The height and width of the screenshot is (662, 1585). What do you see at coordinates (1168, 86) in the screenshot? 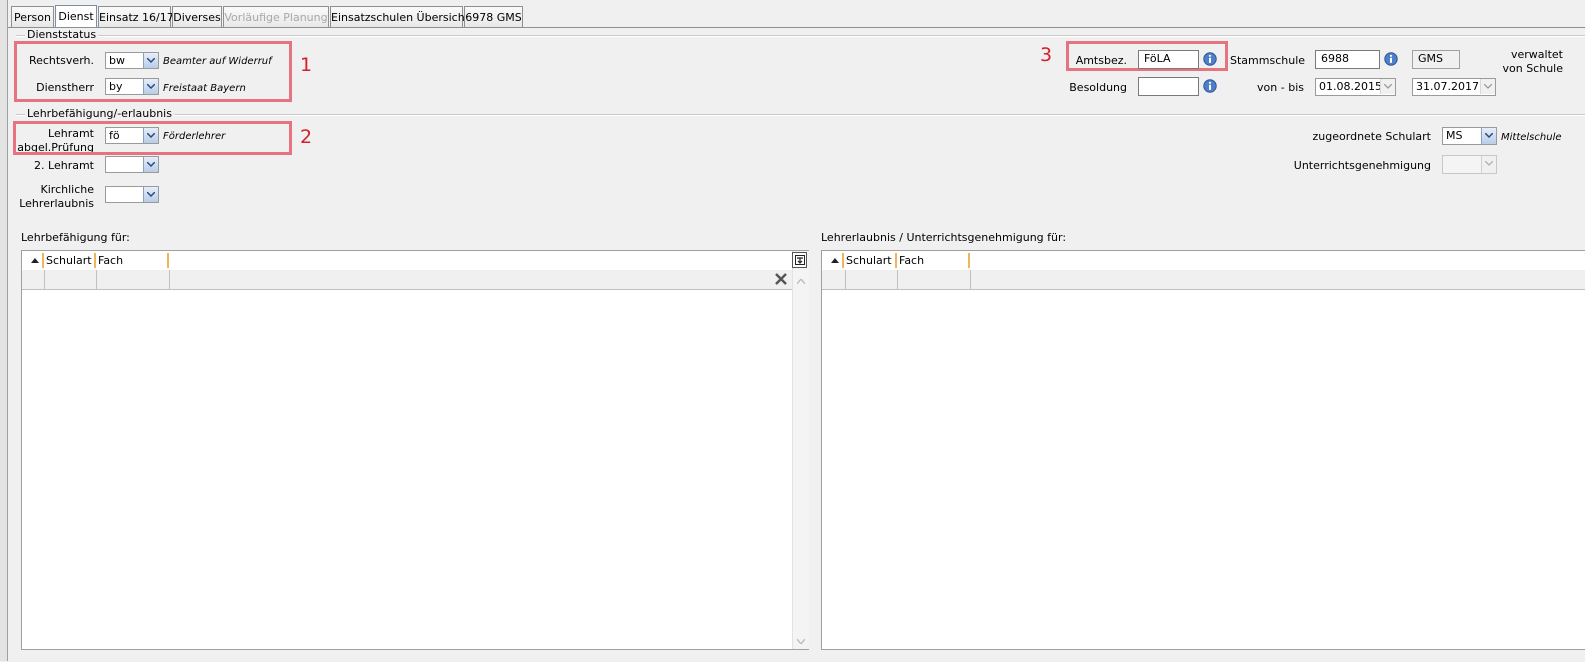
I see `besoldung-field` at bounding box center [1168, 86].